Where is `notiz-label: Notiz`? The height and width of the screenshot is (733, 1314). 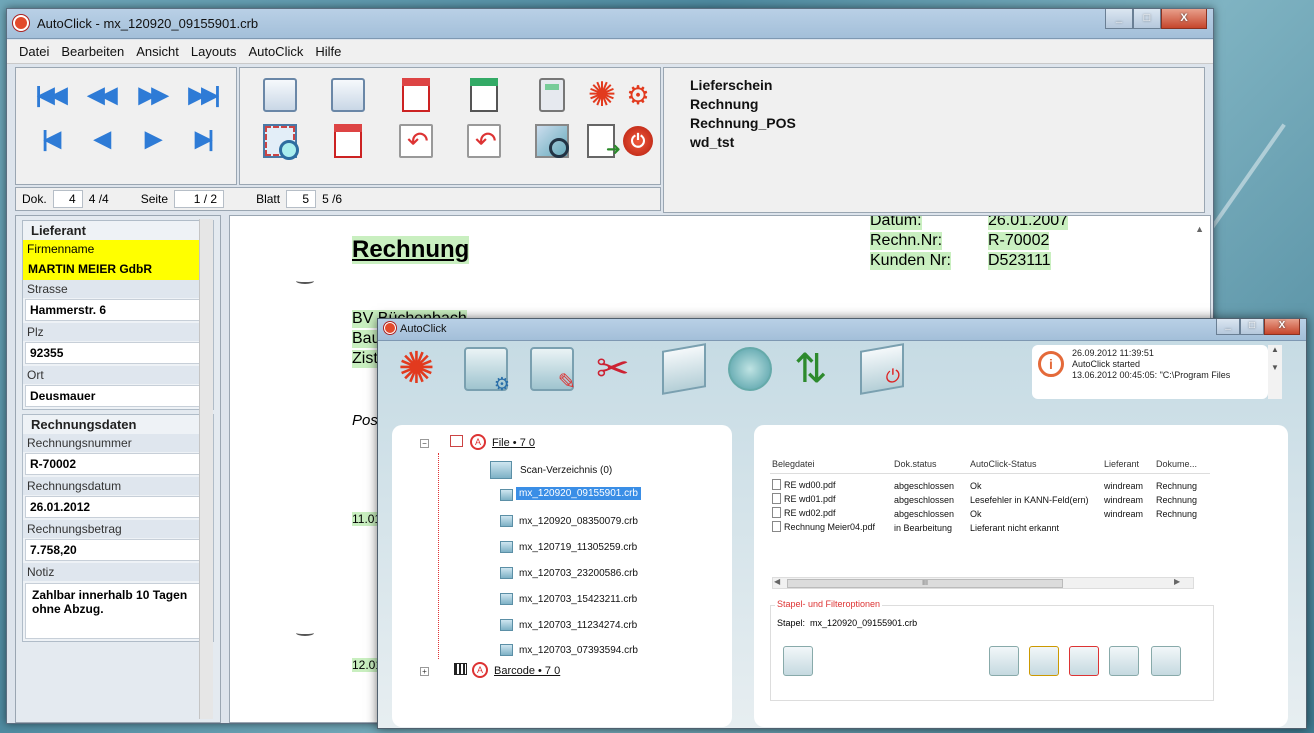
notiz-label: Notiz is located at coordinates (118, 572).